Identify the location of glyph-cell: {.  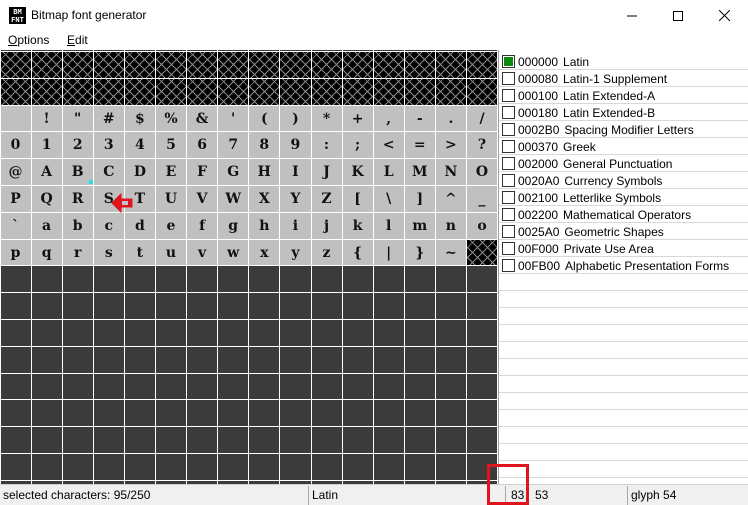
(358, 252).